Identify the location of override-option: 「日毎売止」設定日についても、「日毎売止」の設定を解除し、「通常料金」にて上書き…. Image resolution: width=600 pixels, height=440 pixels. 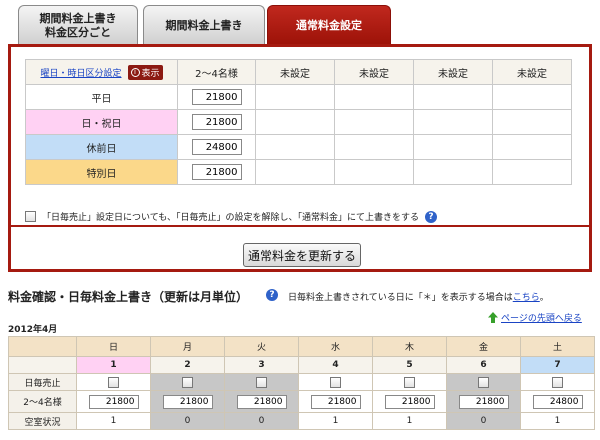
(231, 216).